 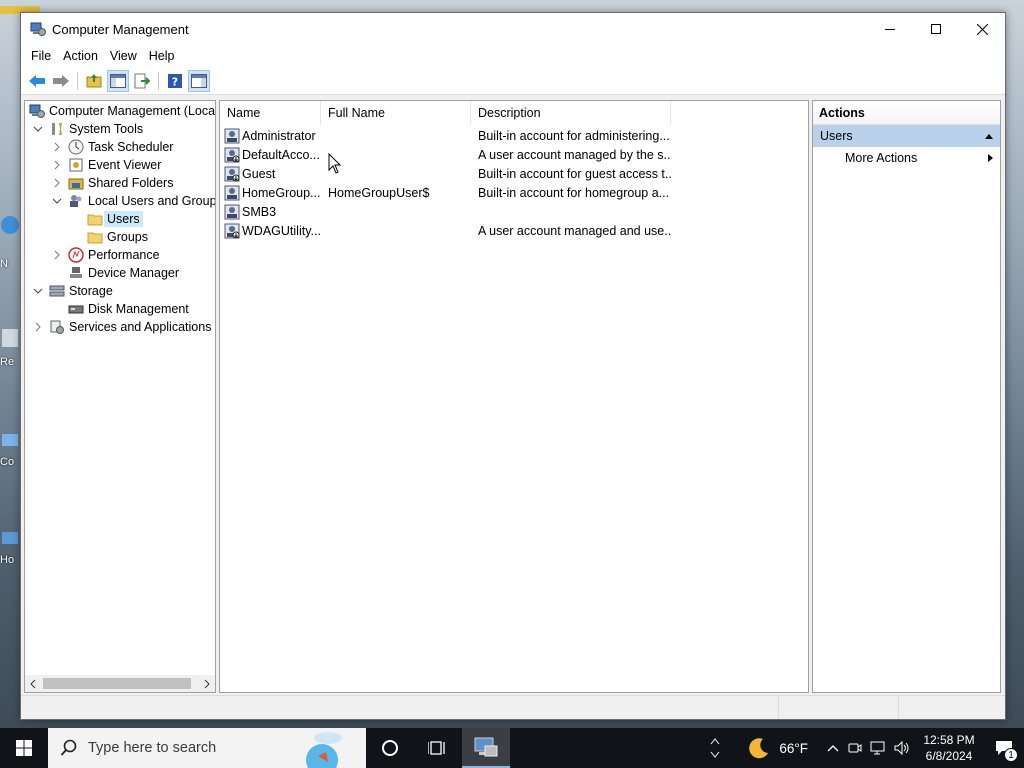 I want to click on notification-center-button: 1, so click(x=1004, y=748).